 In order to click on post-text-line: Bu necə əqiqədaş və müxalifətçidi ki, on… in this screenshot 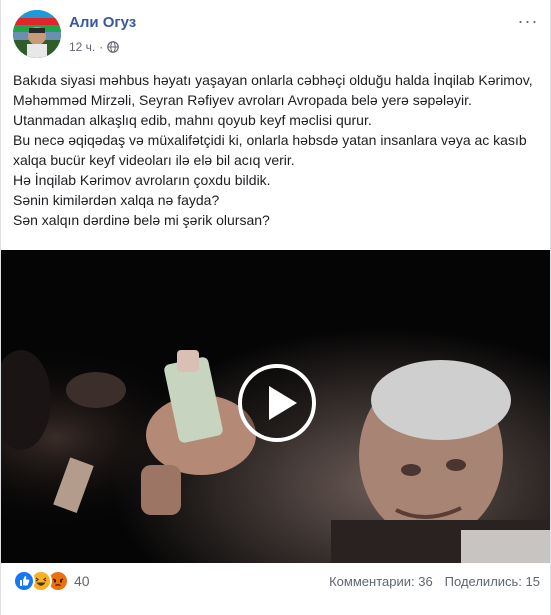, I will do `click(270, 150)`.